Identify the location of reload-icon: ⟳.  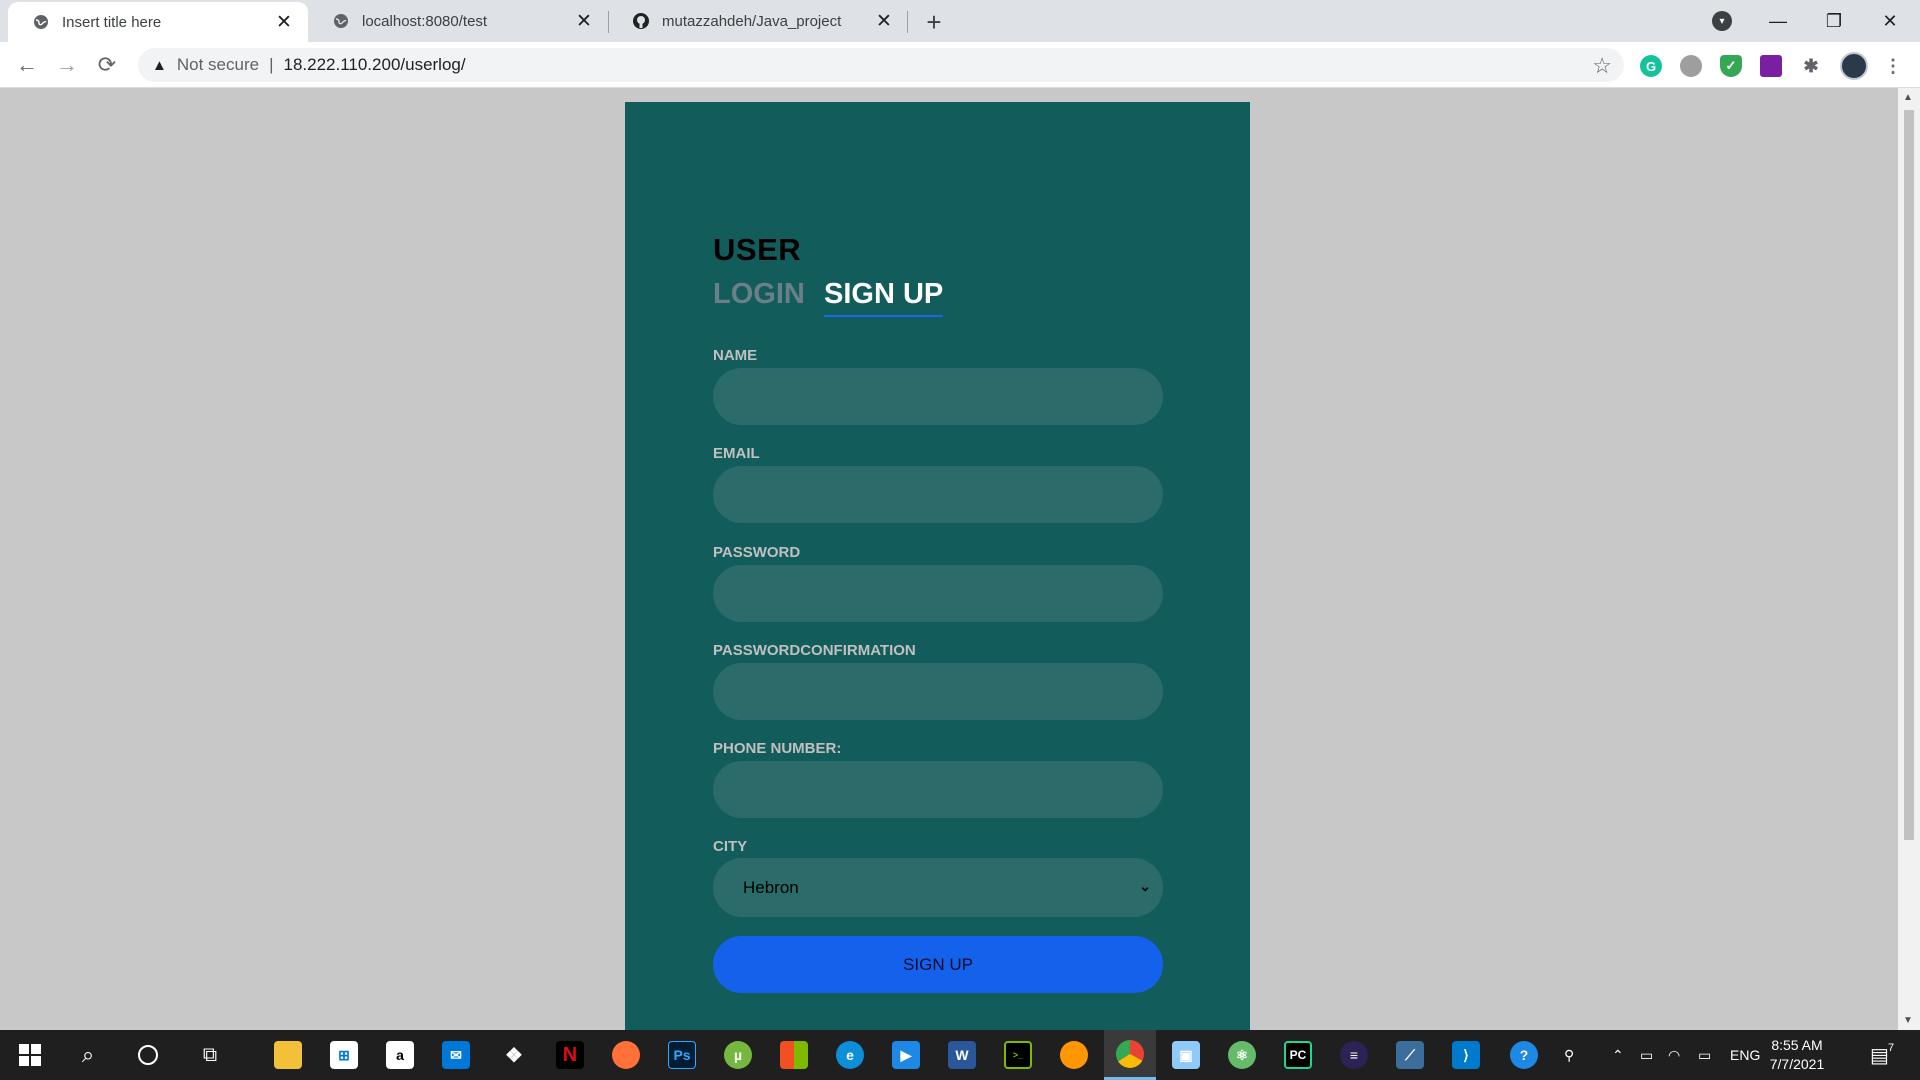
(107, 65).